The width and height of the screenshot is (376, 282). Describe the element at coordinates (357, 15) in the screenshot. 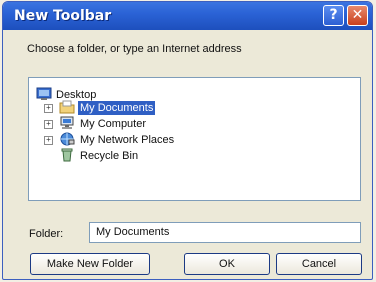

I see `close-button: ✕` at that location.